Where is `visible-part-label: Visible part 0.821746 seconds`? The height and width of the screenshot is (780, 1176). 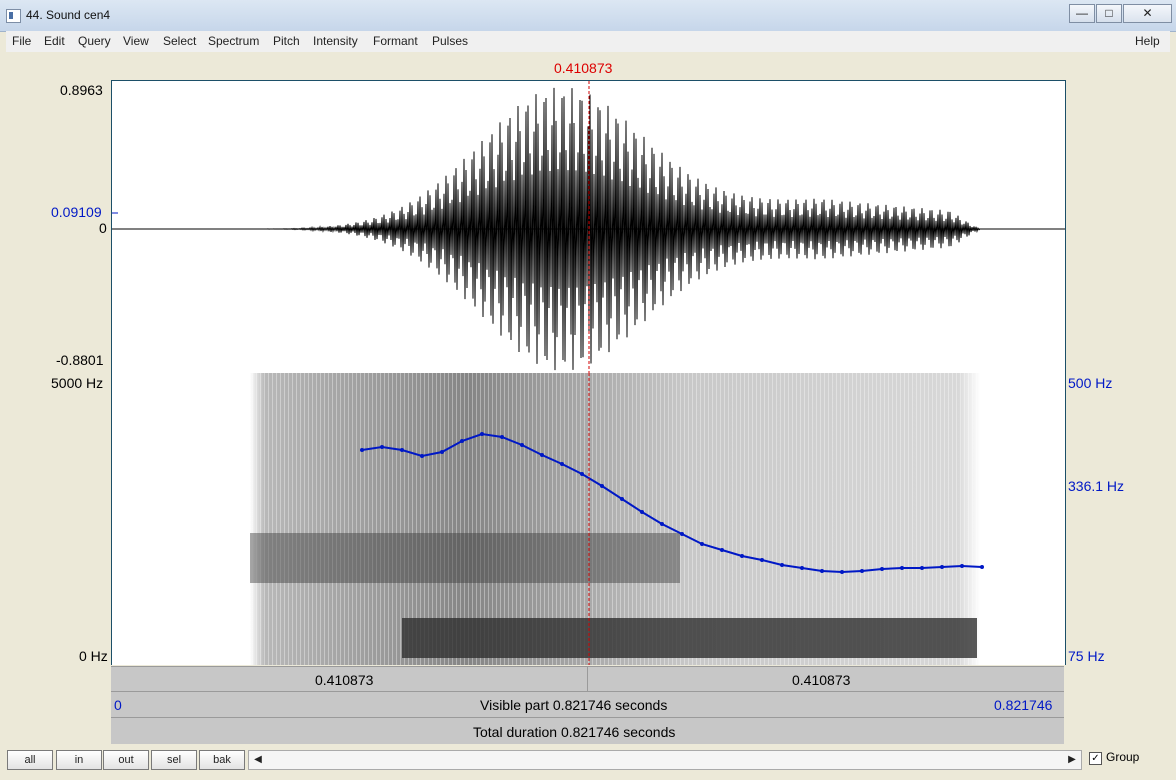 visible-part-label: Visible part 0.821746 seconds is located at coordinates (574, 705).